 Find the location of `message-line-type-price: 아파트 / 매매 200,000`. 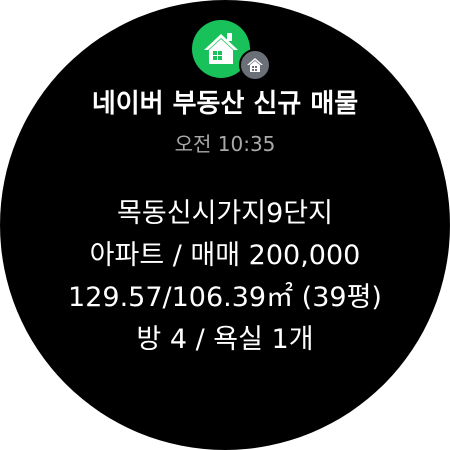

message-line-type-price: 아파트 / 매매 200,000 is located at coordinates (225, 255).